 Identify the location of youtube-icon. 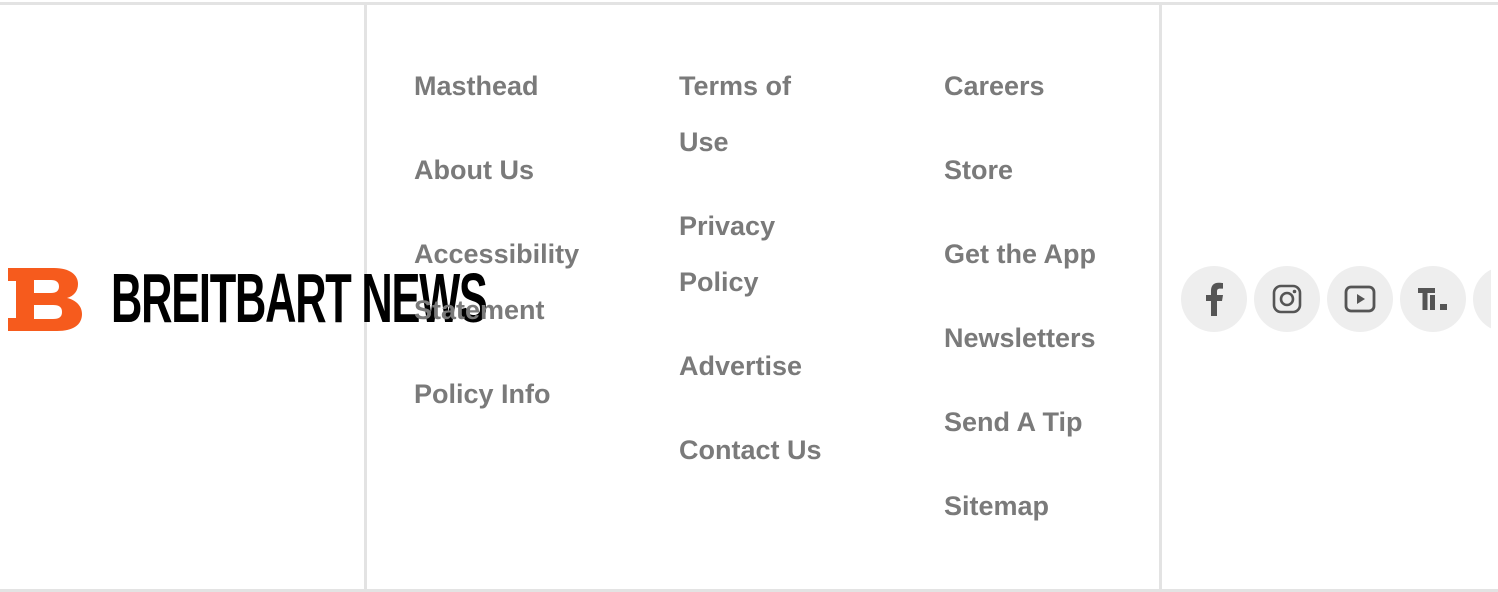
(1360, 299).